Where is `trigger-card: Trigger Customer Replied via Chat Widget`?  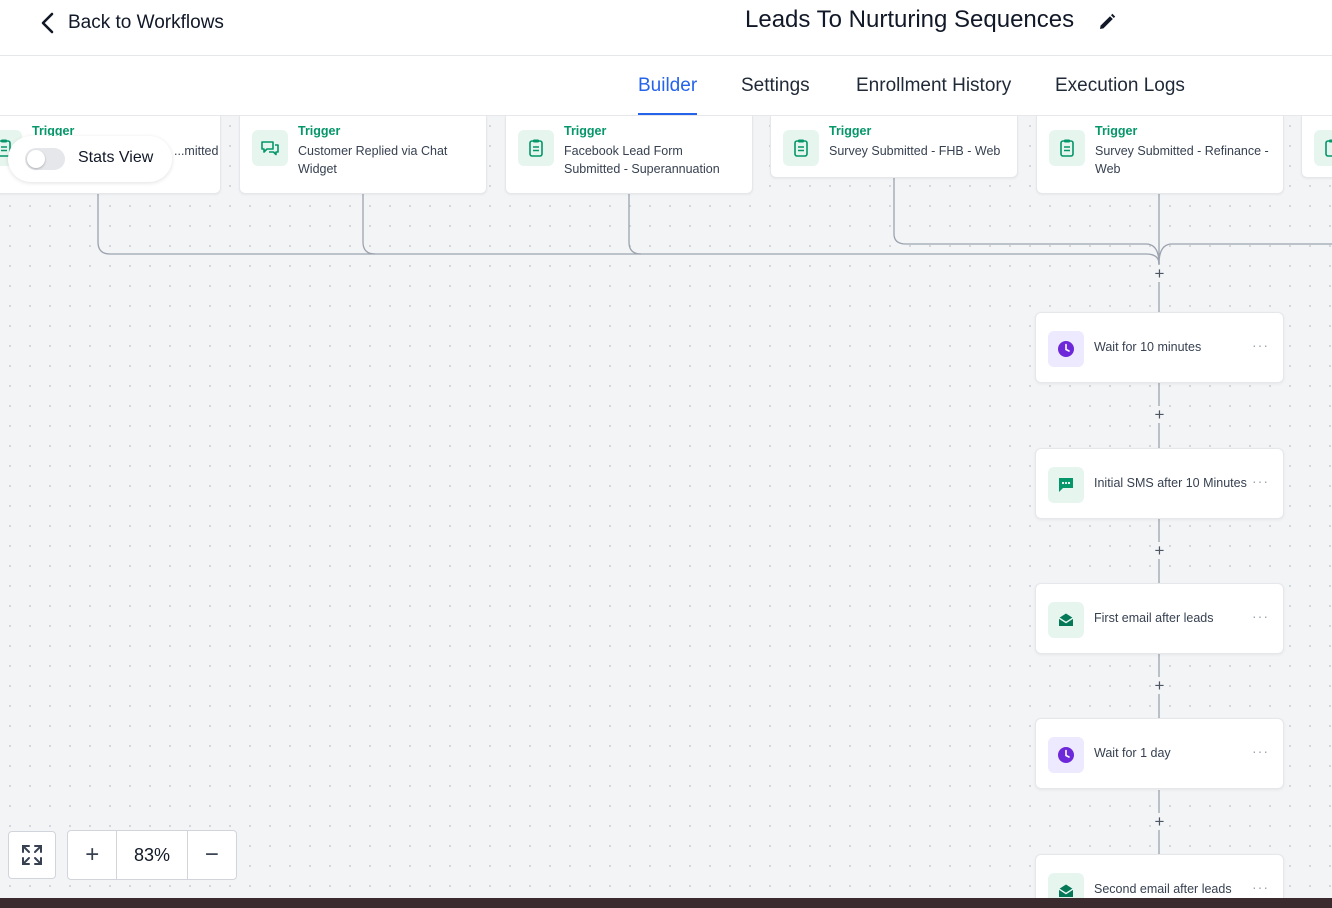 trigger-card: Trigger Customer Replied via Chat Widget is located at coordinates (363, 155).